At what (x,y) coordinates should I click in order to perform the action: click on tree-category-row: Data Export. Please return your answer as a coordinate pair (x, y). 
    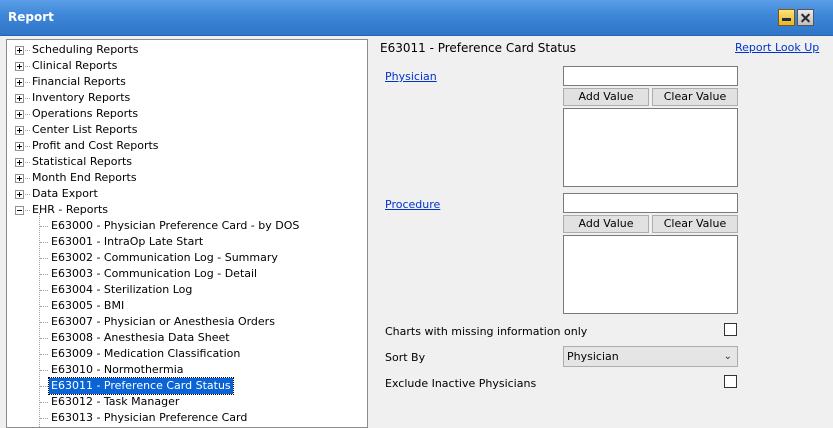
    Looking at the image, I should click on (187, 194).